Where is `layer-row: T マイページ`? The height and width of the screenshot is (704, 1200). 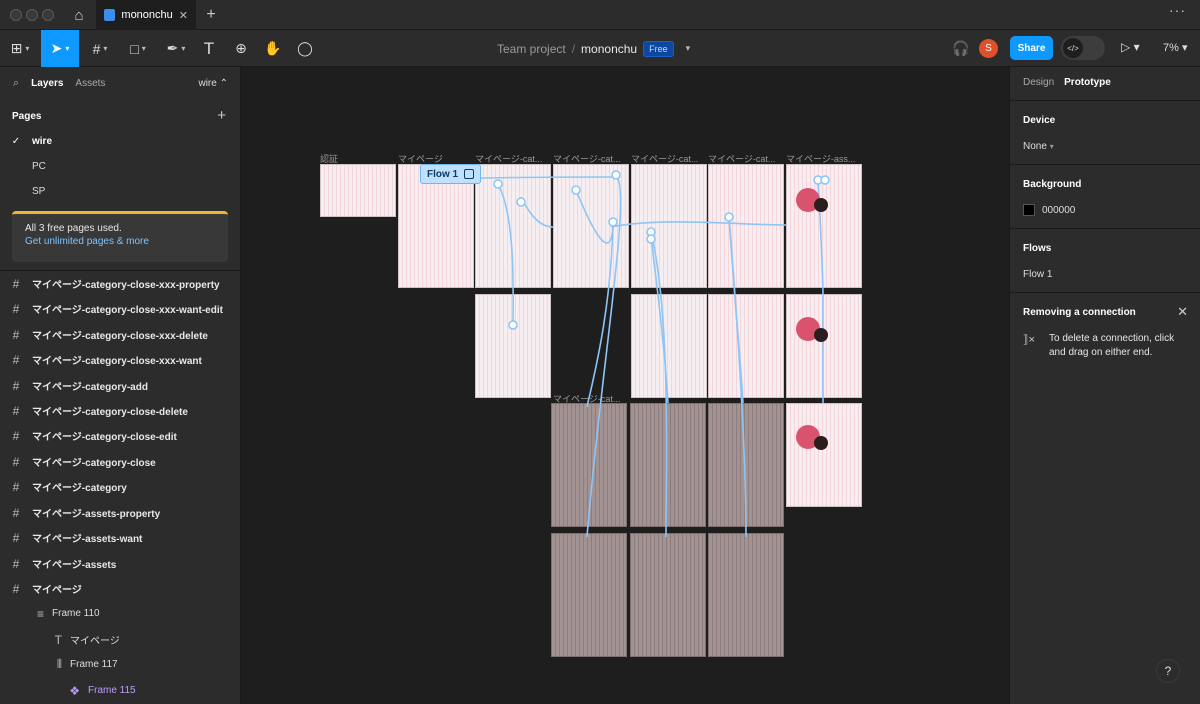
layer-row: T マイページ is located at coordinates (120, 639).